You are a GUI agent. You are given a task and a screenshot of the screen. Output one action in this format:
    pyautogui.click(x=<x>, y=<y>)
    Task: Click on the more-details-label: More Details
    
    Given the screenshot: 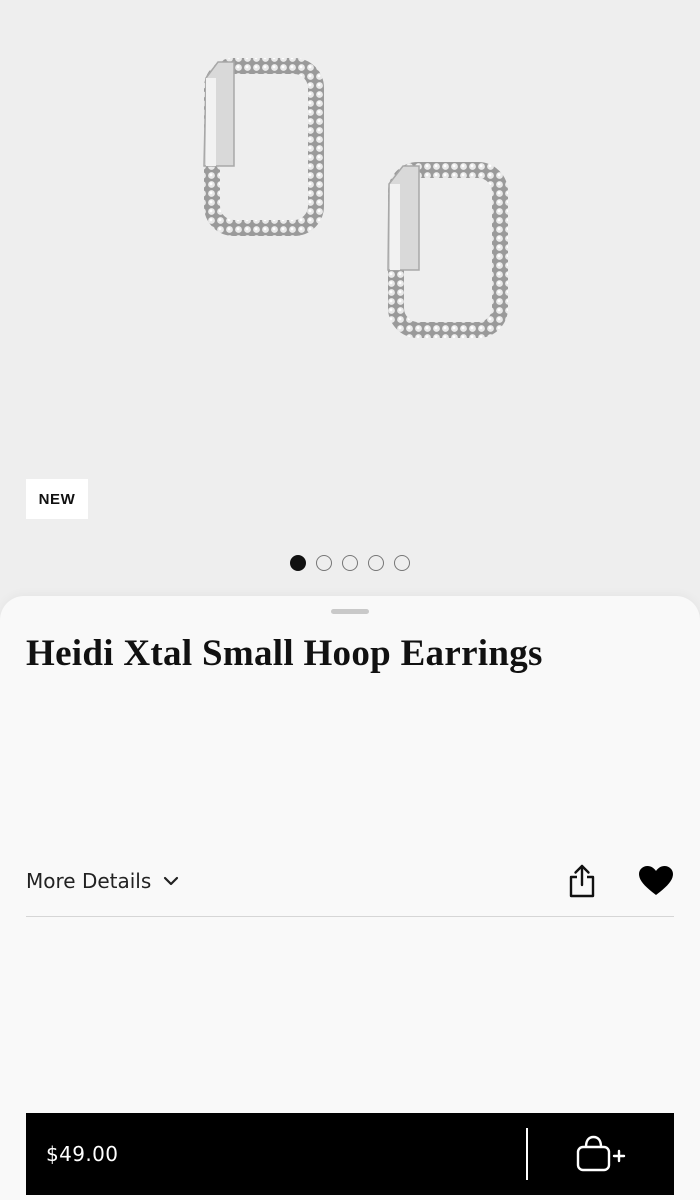 What is the action you would take?
    pyautogui.click(x=89, y=881)
    